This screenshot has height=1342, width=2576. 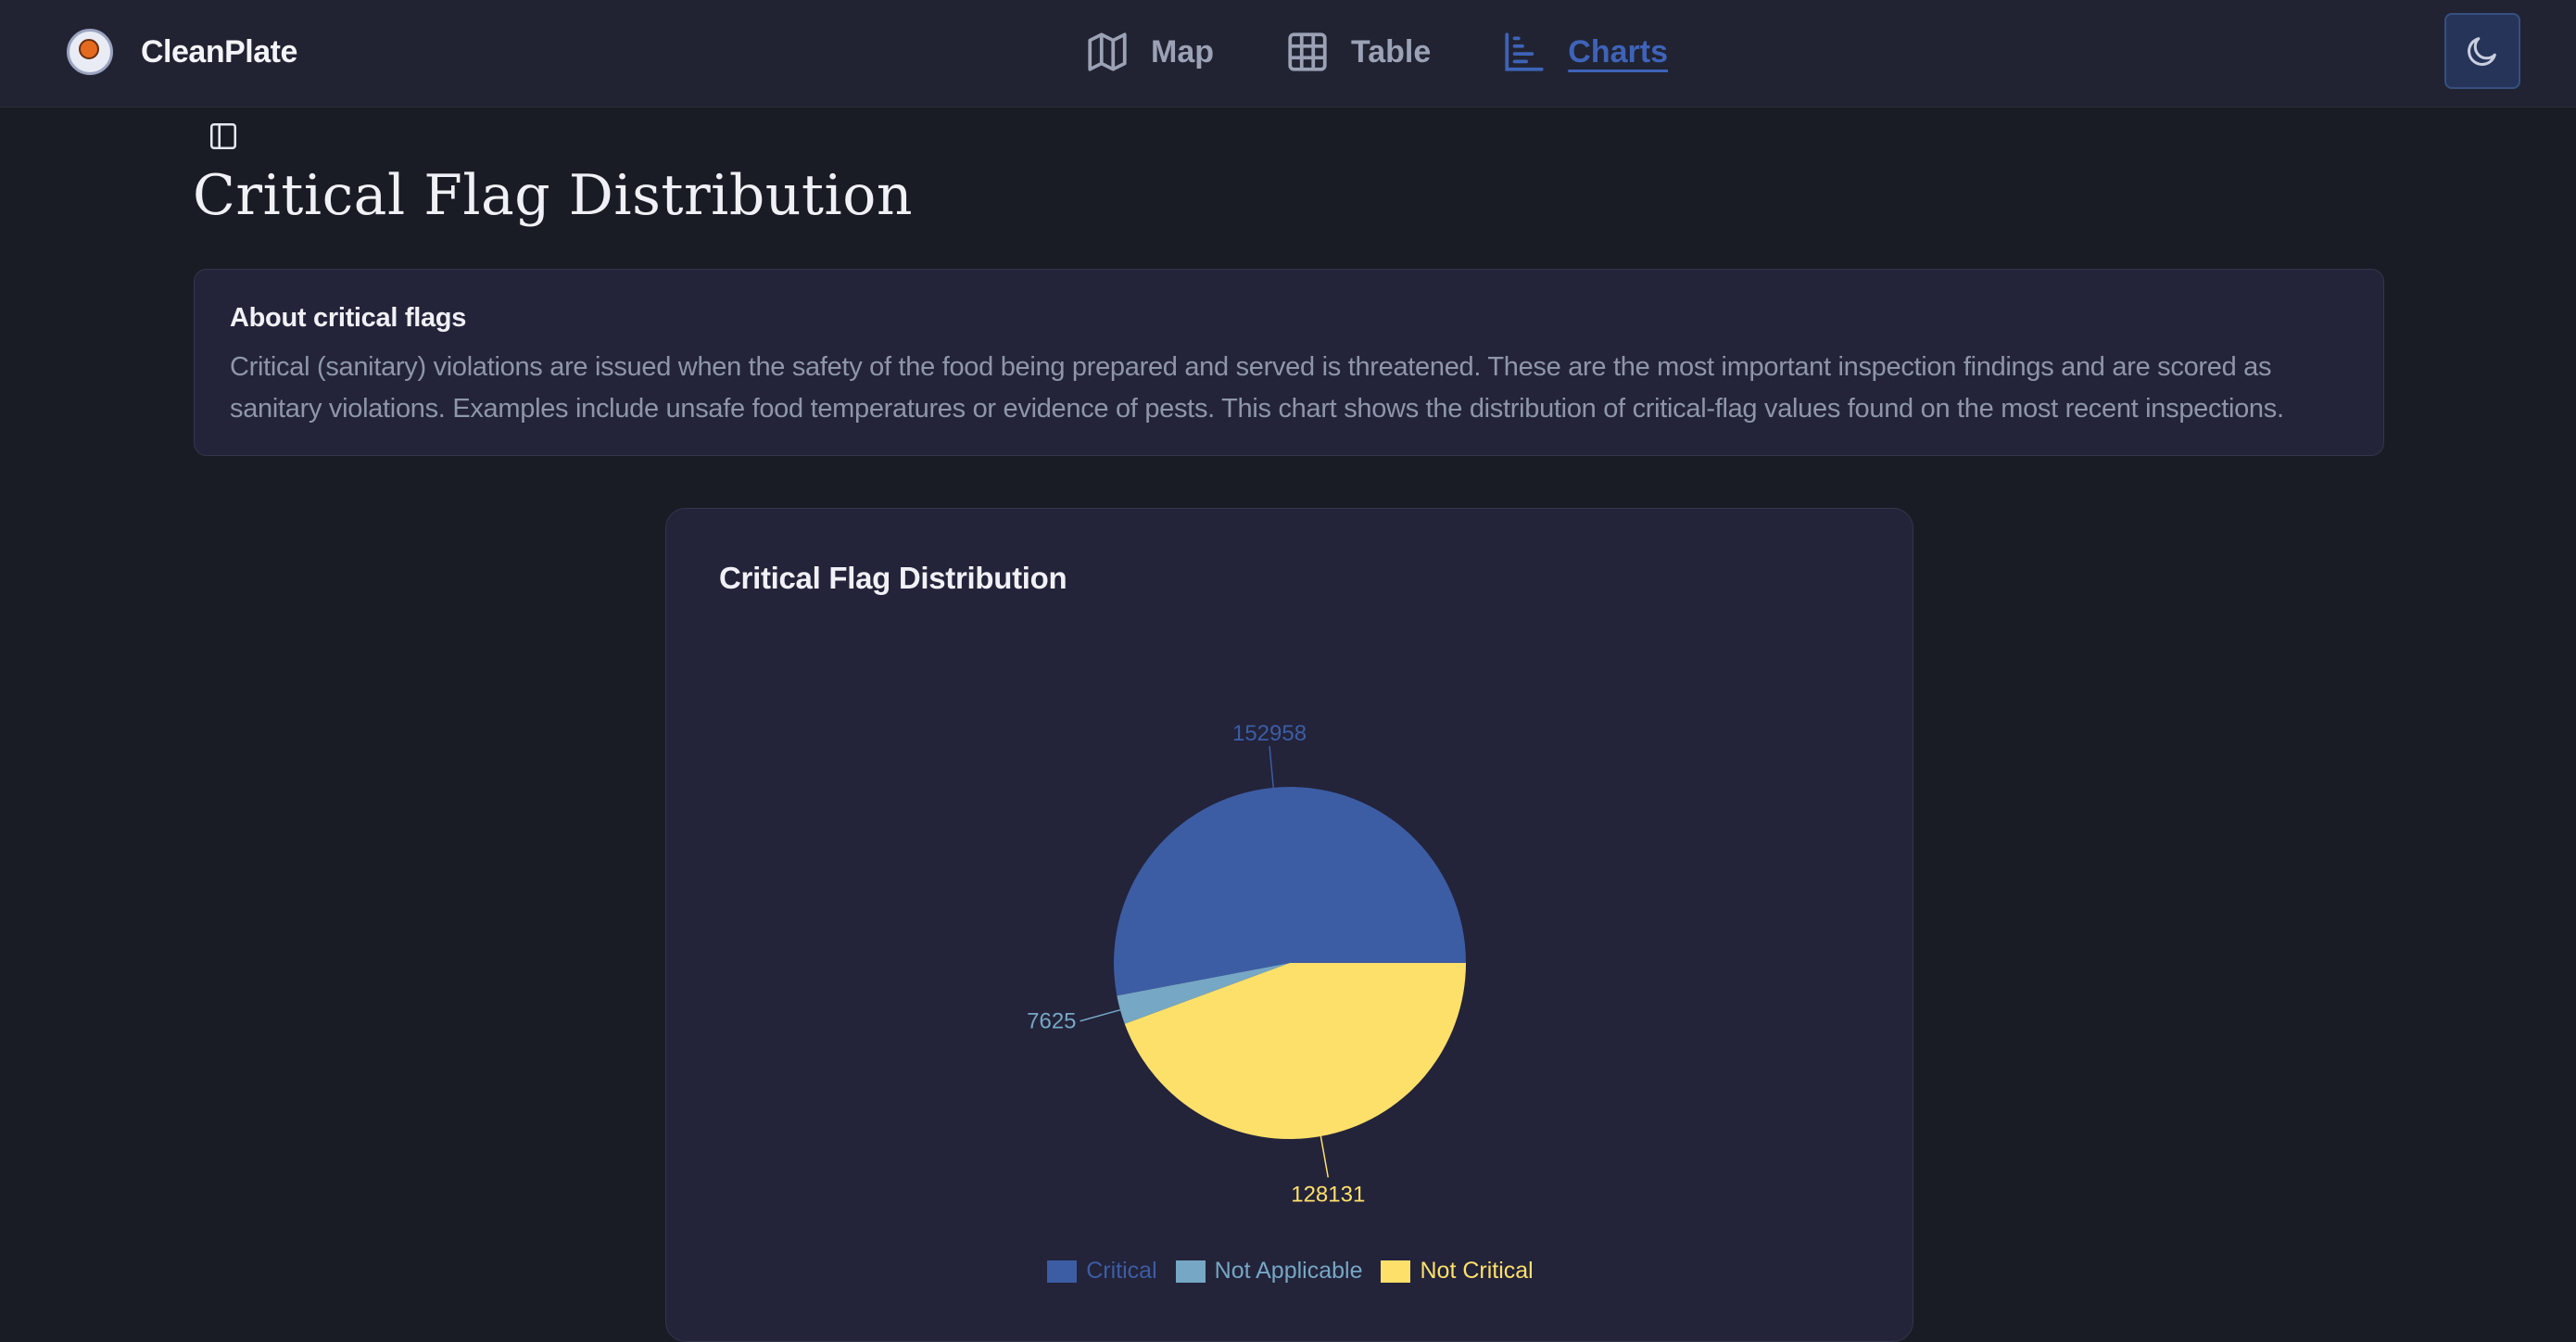 What do you see at coordinates (1269, 733) in the screenshot?
I see `pie-data-label-critical: 152958` at bounding box center [1269, 733].